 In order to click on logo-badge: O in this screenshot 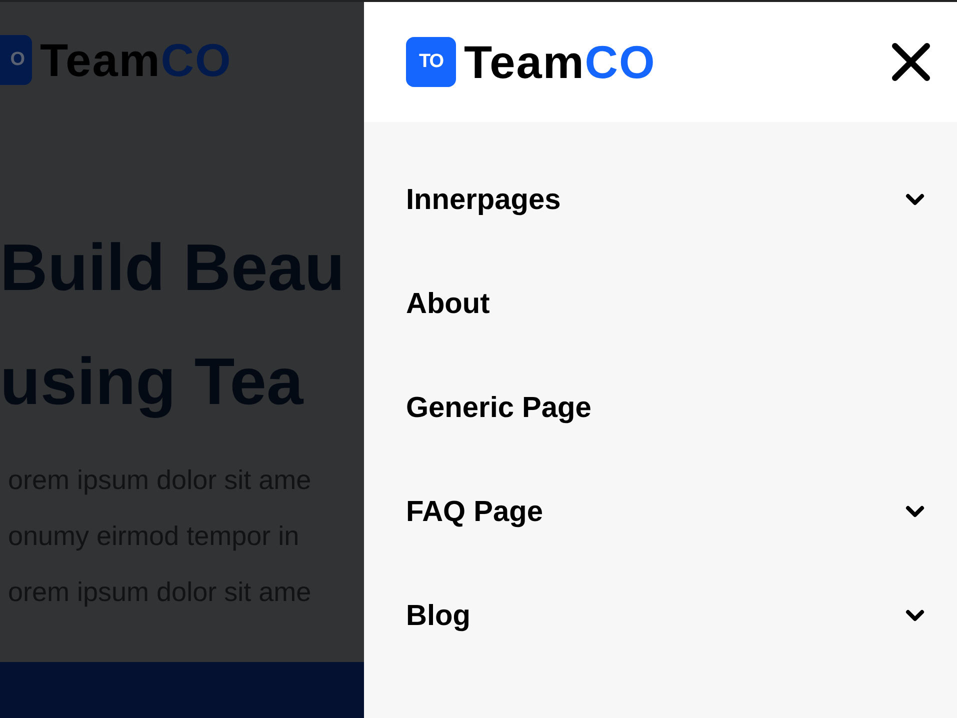, I will do `click(16, 60)`.